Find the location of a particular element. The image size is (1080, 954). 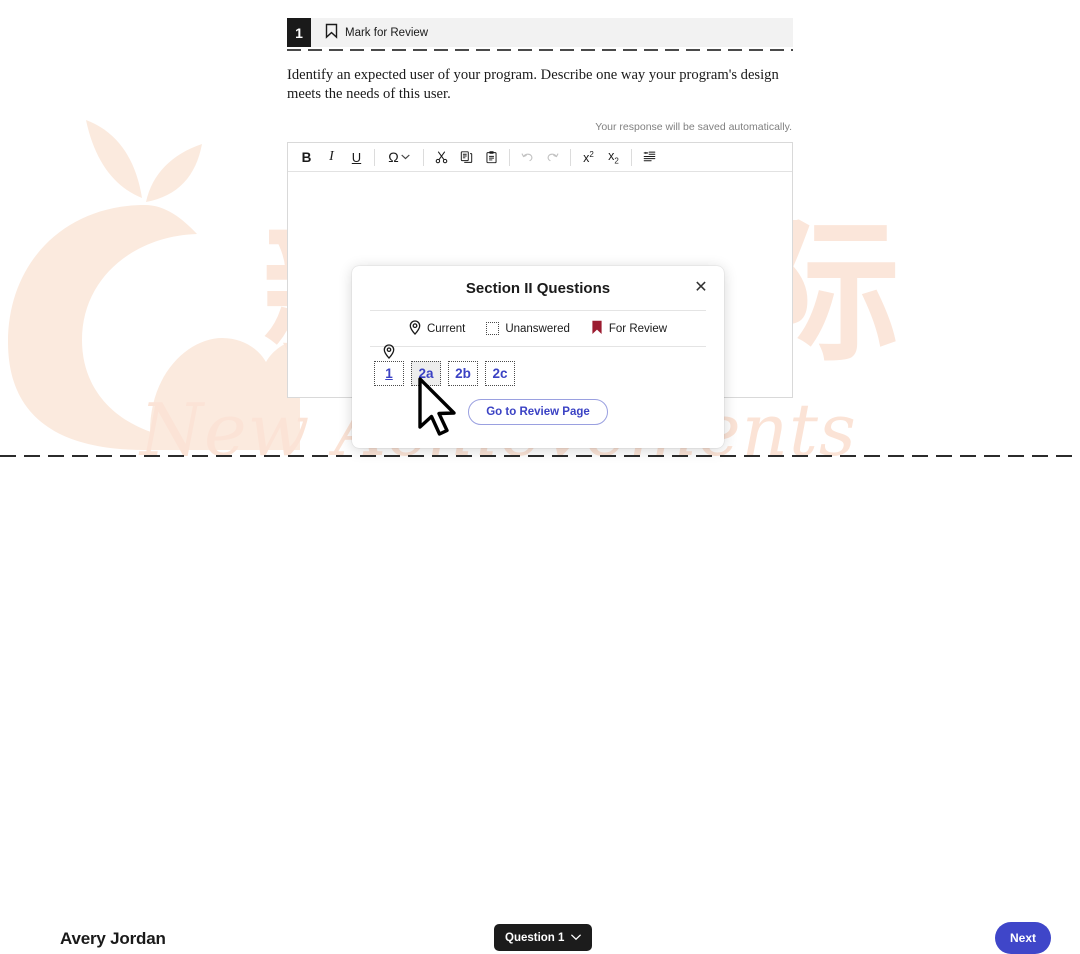

subscript-icon: x2 is located at coordinates (613, 157).